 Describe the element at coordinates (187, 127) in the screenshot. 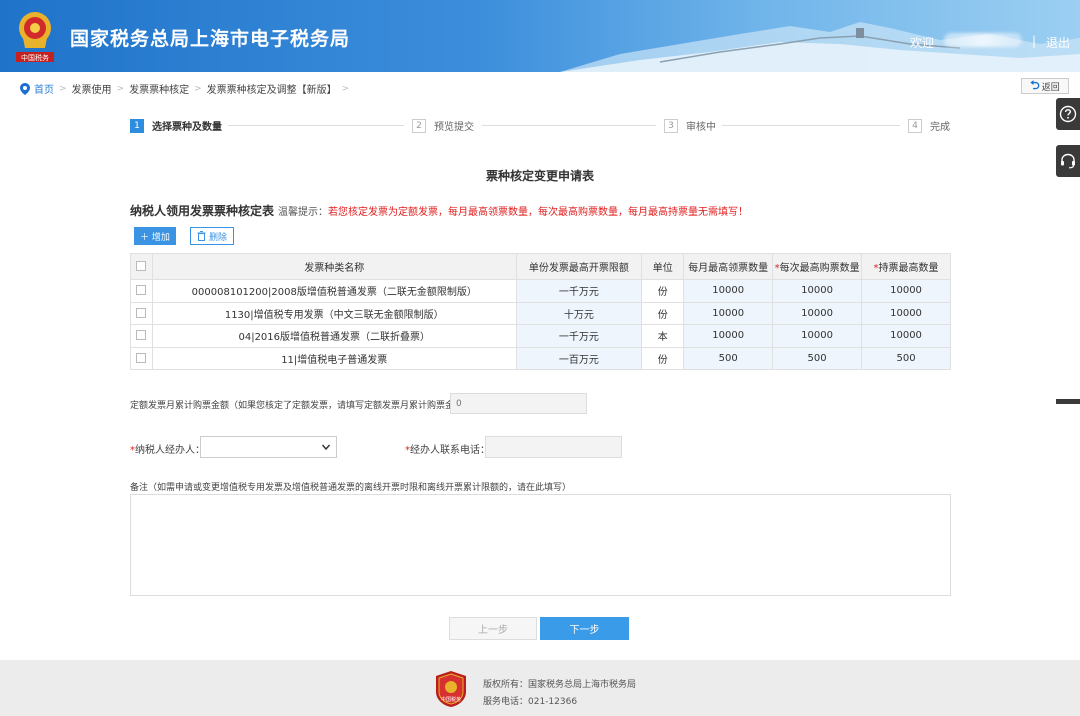

I see `step-label: 选择票种及数量` at that location.